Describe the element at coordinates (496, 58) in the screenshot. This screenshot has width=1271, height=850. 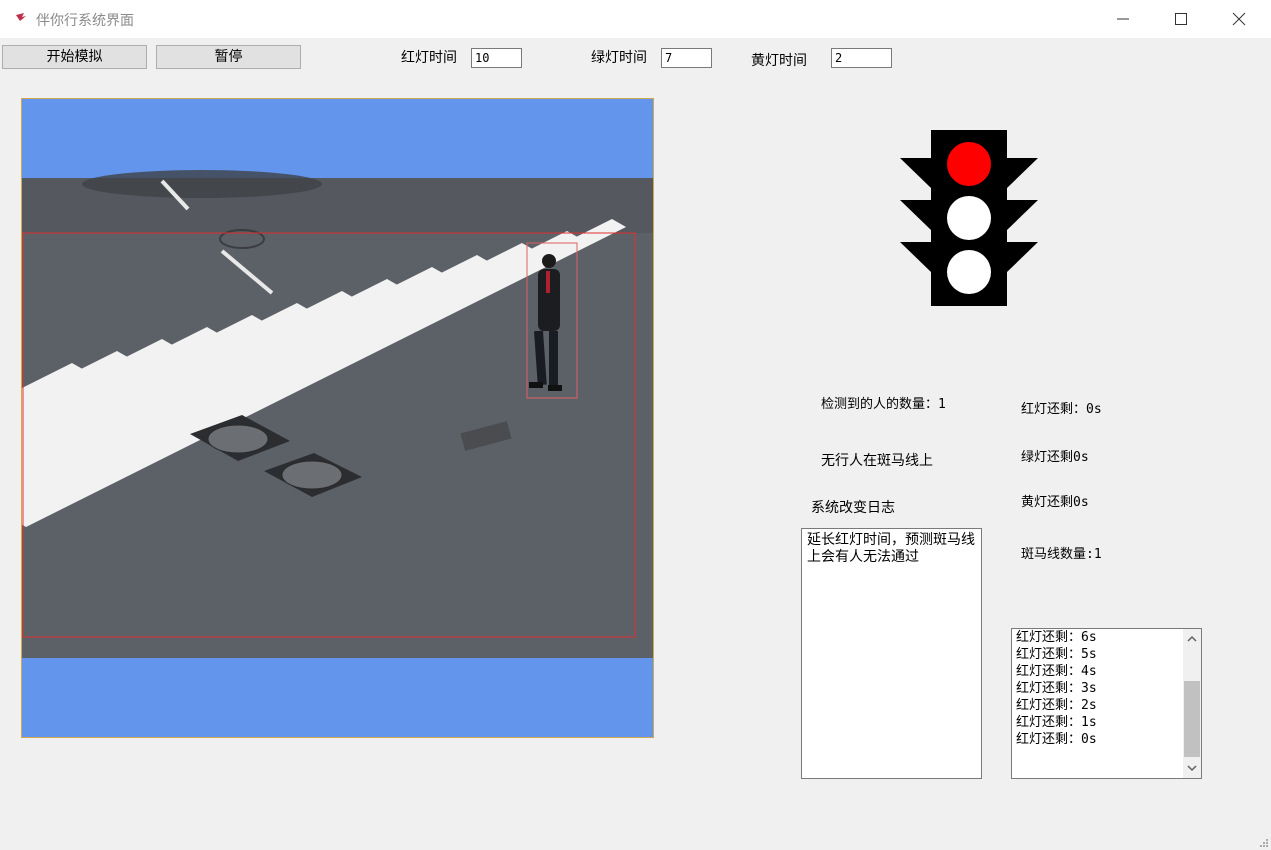
I see `red-time-input: 10` at that location.